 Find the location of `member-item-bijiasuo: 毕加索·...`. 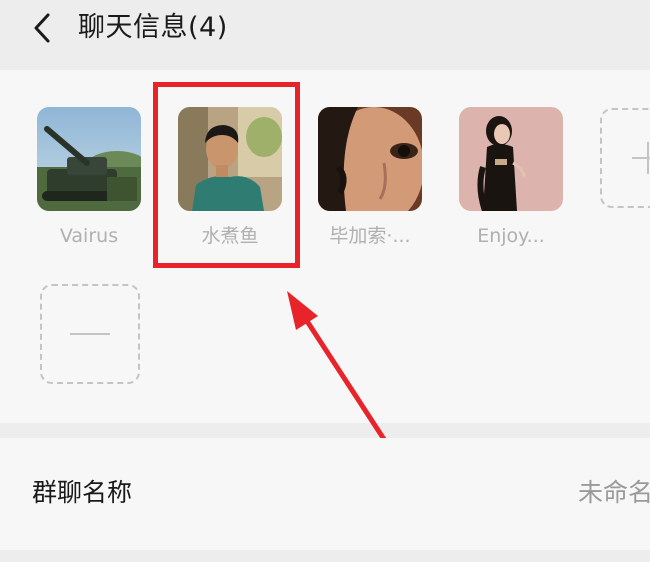

member-item-bijiasuo: 毕加索·... is located at coordinates (370, 178).